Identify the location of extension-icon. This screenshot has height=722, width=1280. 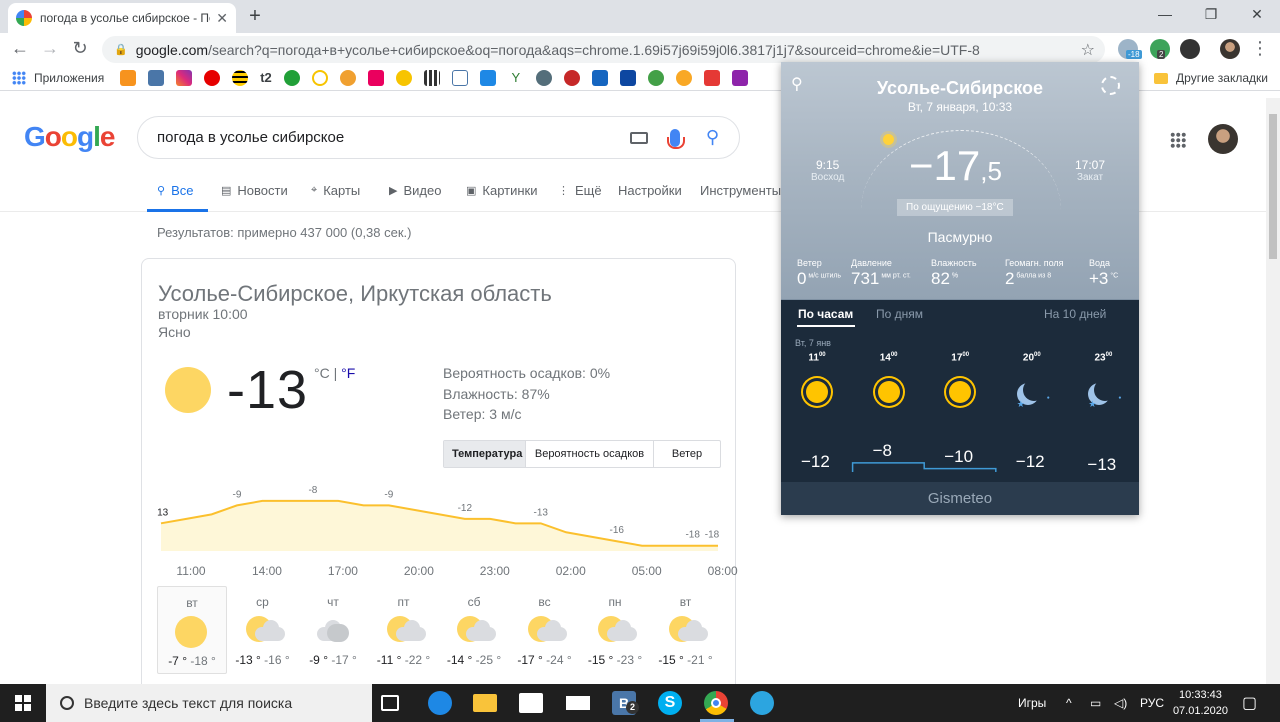
(1190, 49).